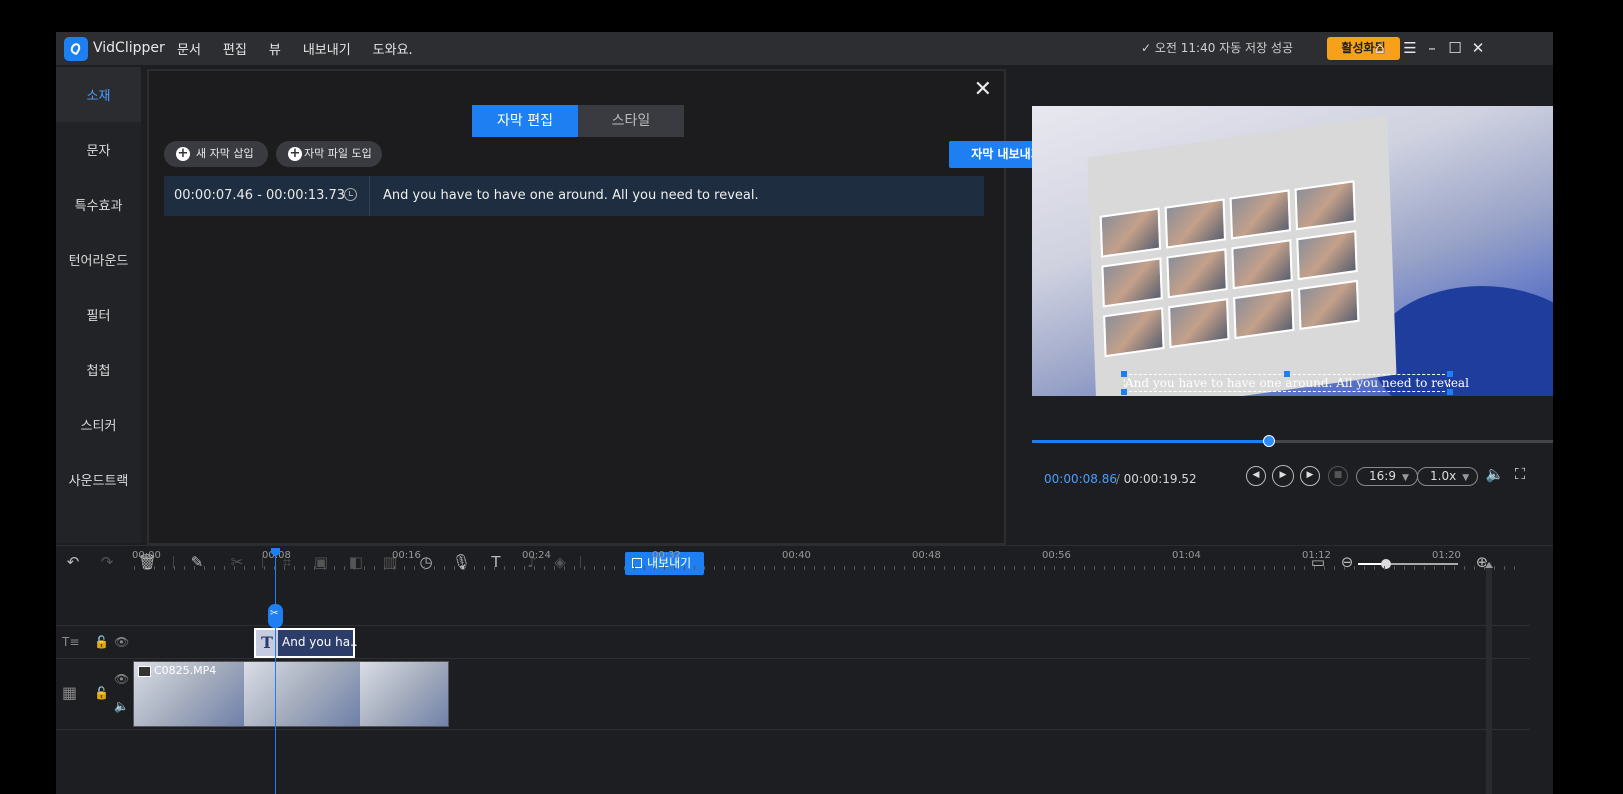 The height and width of the screenshot is (794, 1623). Describe the element at coordinates (1338, 476) in the screenshot. I see `stop-icon: ■` at that location.